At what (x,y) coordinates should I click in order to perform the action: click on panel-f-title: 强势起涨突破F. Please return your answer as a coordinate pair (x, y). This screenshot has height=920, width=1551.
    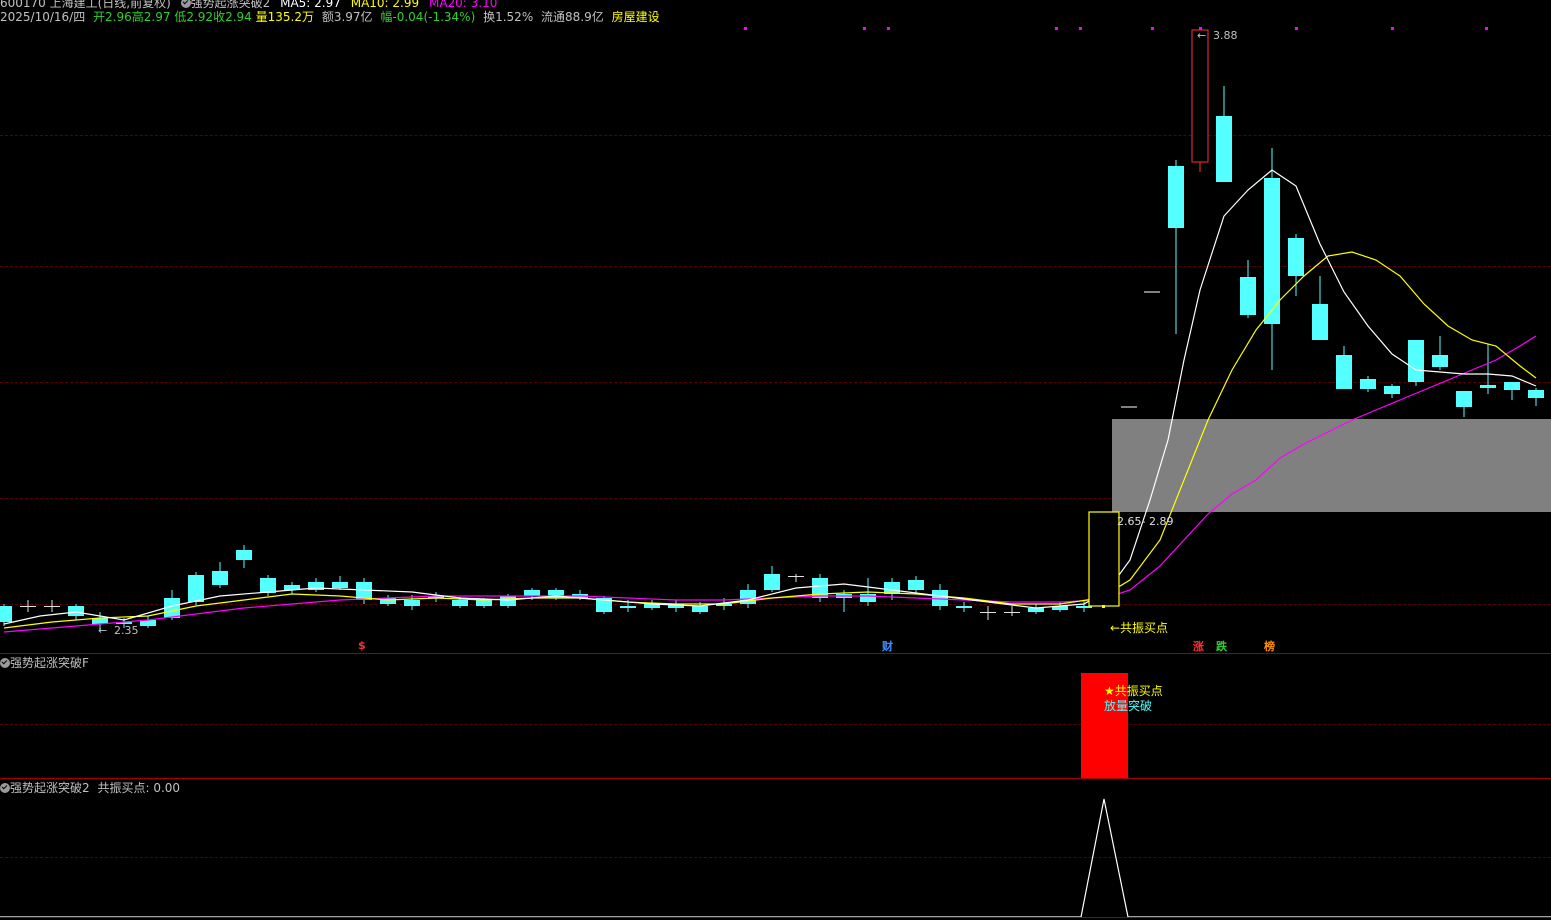
    Looking at the image, I should click on (49, 663).